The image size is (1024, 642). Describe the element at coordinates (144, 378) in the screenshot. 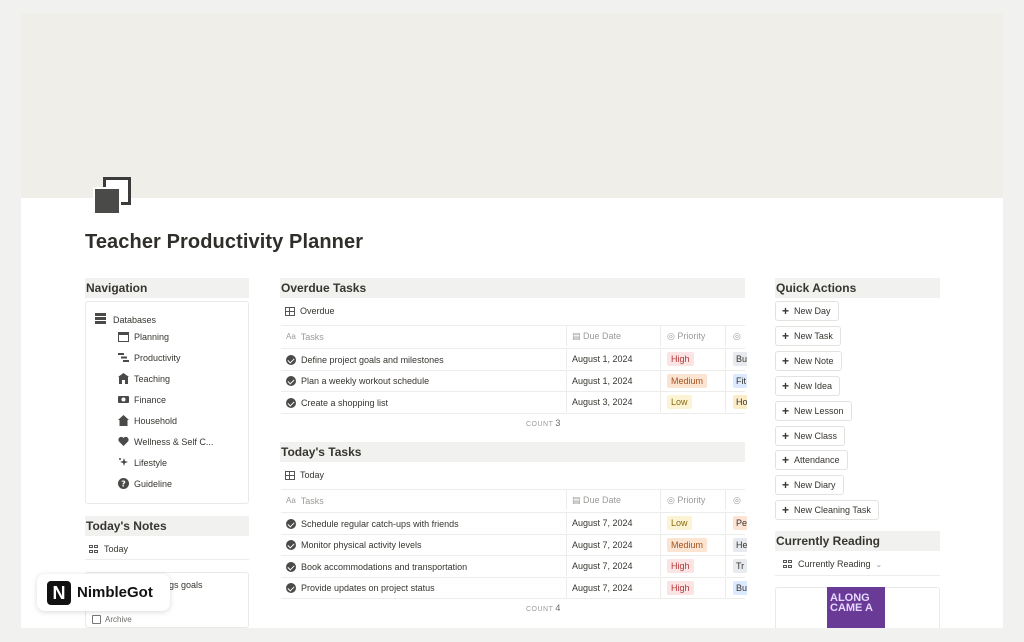

I see `nav-item-teaching: Teaching` at that location.